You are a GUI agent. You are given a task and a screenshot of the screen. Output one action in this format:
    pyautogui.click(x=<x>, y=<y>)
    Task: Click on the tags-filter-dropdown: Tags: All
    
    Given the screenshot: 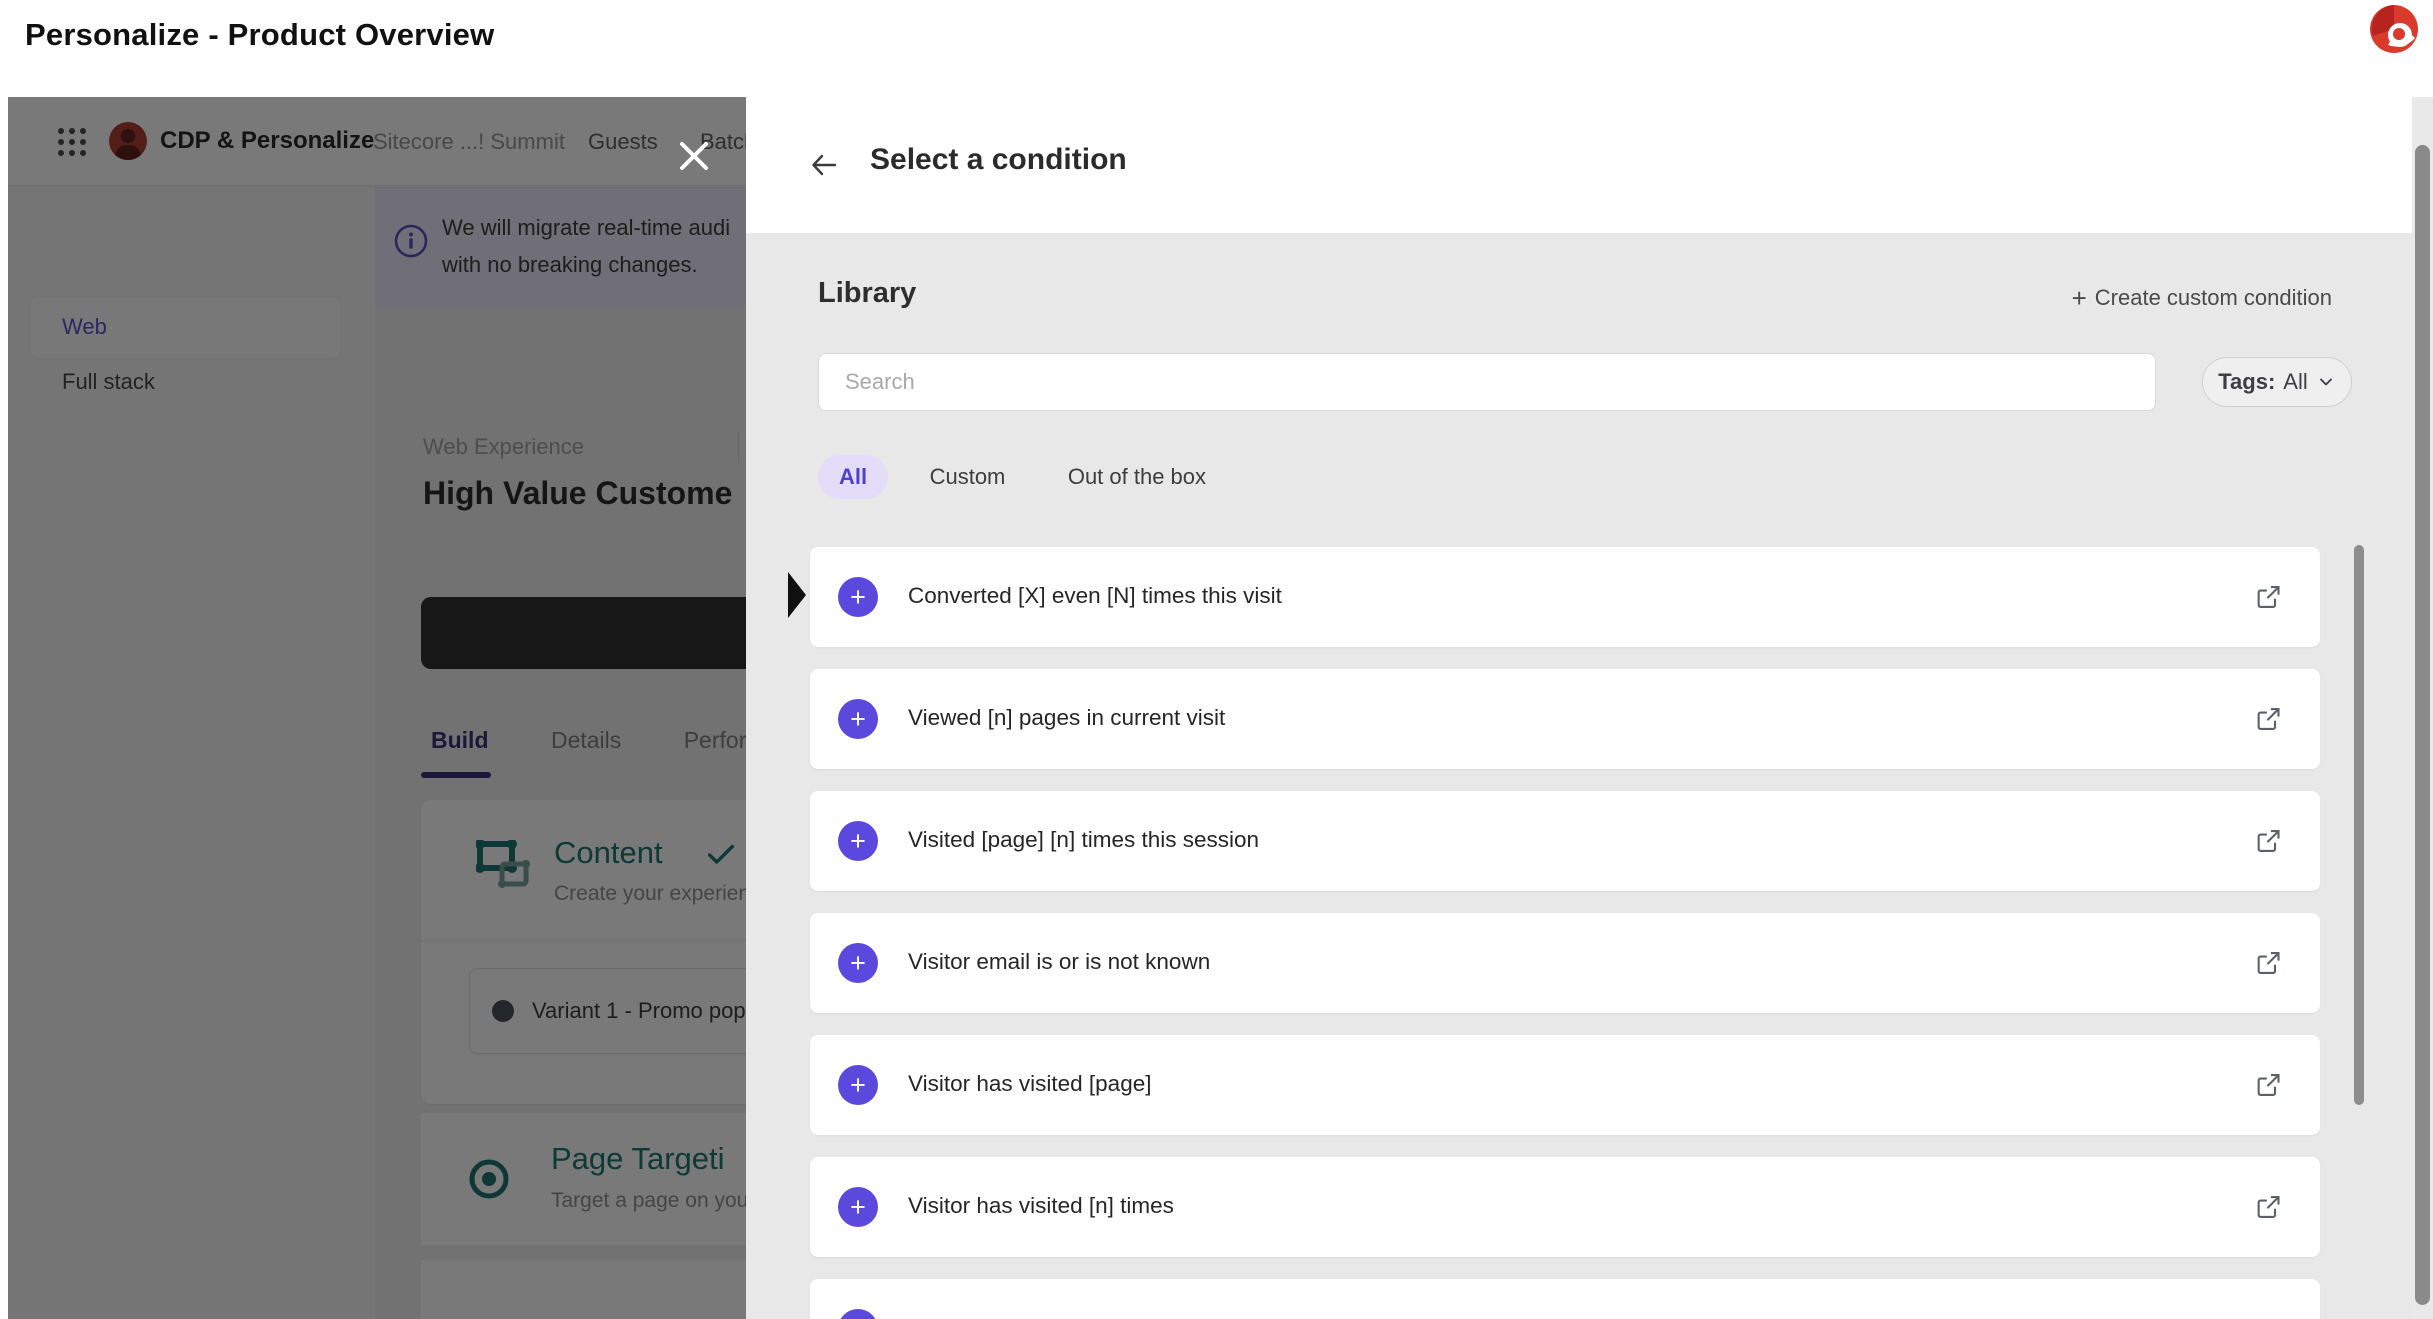 What is the action you would take?
    pyautogui.click(x=2277, y=382)
    